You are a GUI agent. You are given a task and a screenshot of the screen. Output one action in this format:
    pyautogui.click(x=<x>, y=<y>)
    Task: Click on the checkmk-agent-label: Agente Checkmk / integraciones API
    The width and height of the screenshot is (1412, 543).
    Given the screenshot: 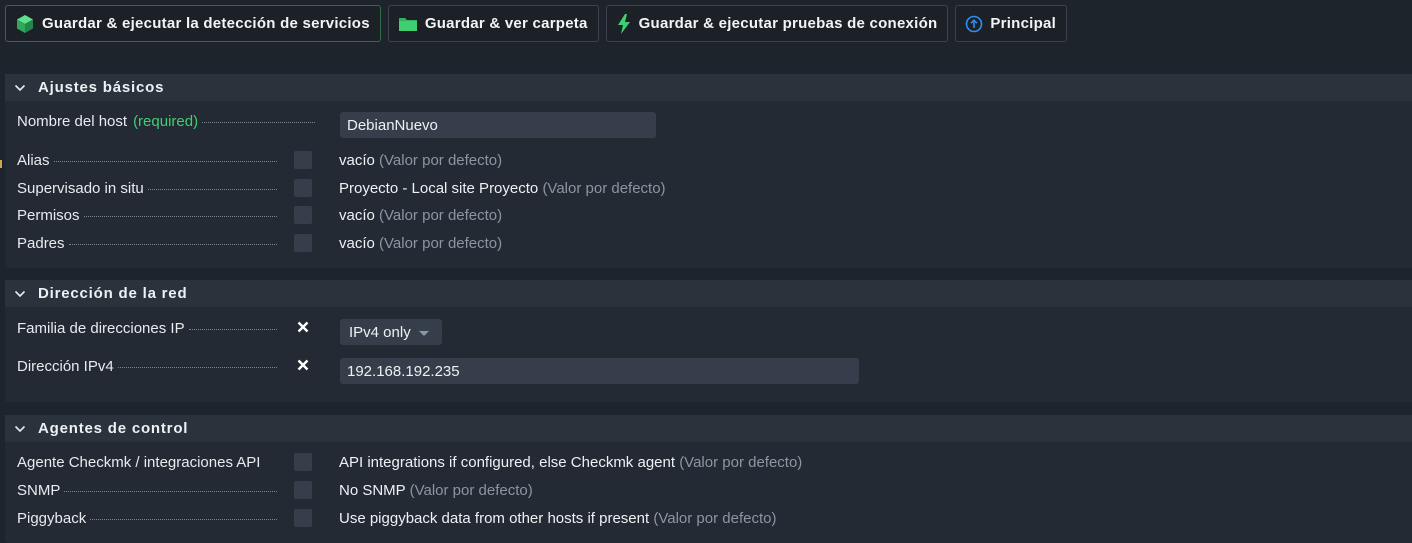 What is the action you would take?
    pyautogui.click(x=139, y=462)
    